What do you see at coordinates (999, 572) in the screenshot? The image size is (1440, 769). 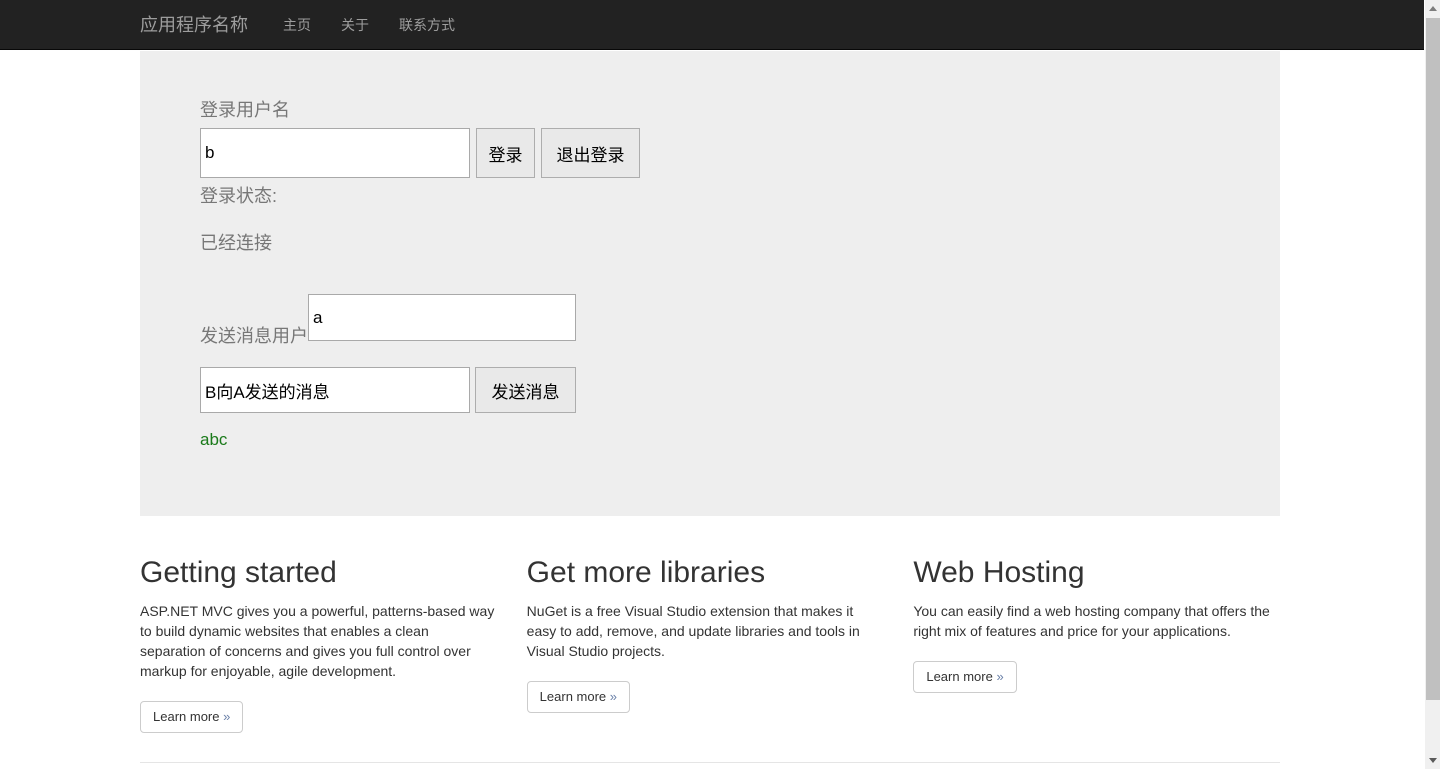 I see `feature-title: Web Hosting` at bounding box center [999, 572].